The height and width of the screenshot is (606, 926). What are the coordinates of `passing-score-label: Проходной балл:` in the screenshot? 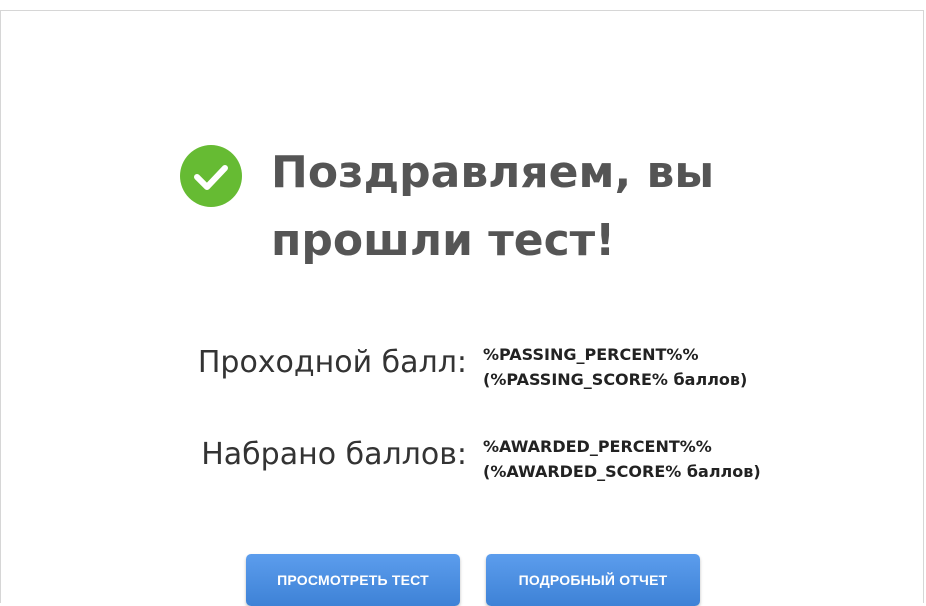 It's located at (332, 362).